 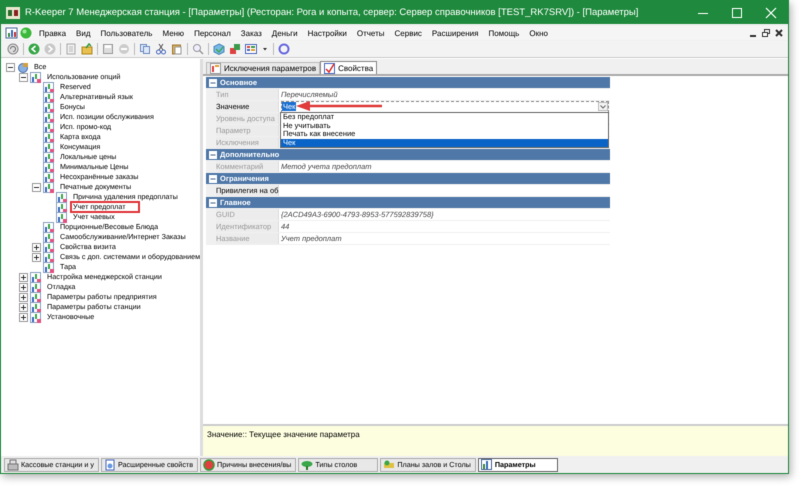 I want to click on menu-item: Отчеты, so click(x=370, y=33).